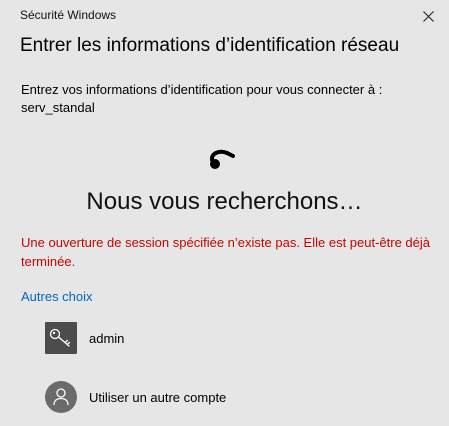 Image resolution: width=449 pixels, height=426 pixels. What do you see at coordinates (61, 397) in the screenshot?
I see `person-icon` at bounding box center [61, 397].